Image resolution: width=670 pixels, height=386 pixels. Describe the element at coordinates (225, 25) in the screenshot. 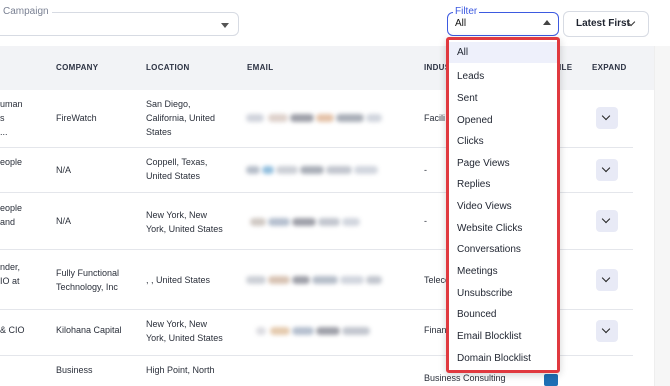

I see `caret-down-icon` at that location.